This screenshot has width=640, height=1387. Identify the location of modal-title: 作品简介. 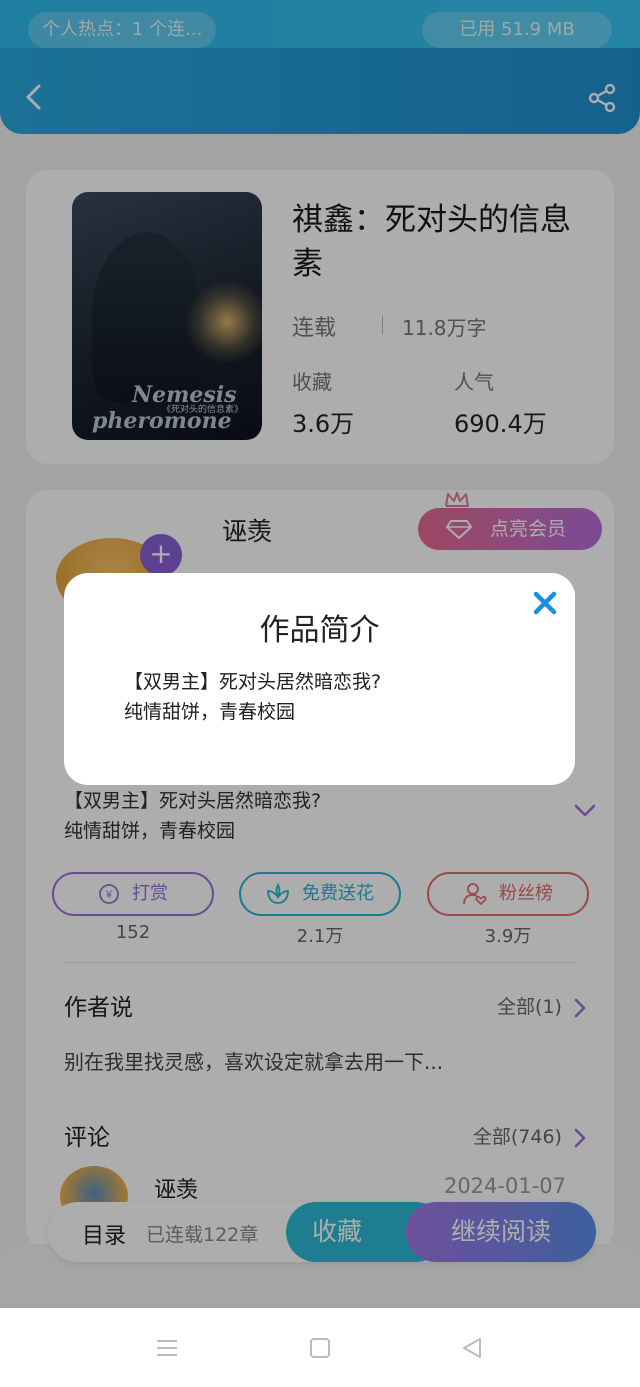
(319, 630).